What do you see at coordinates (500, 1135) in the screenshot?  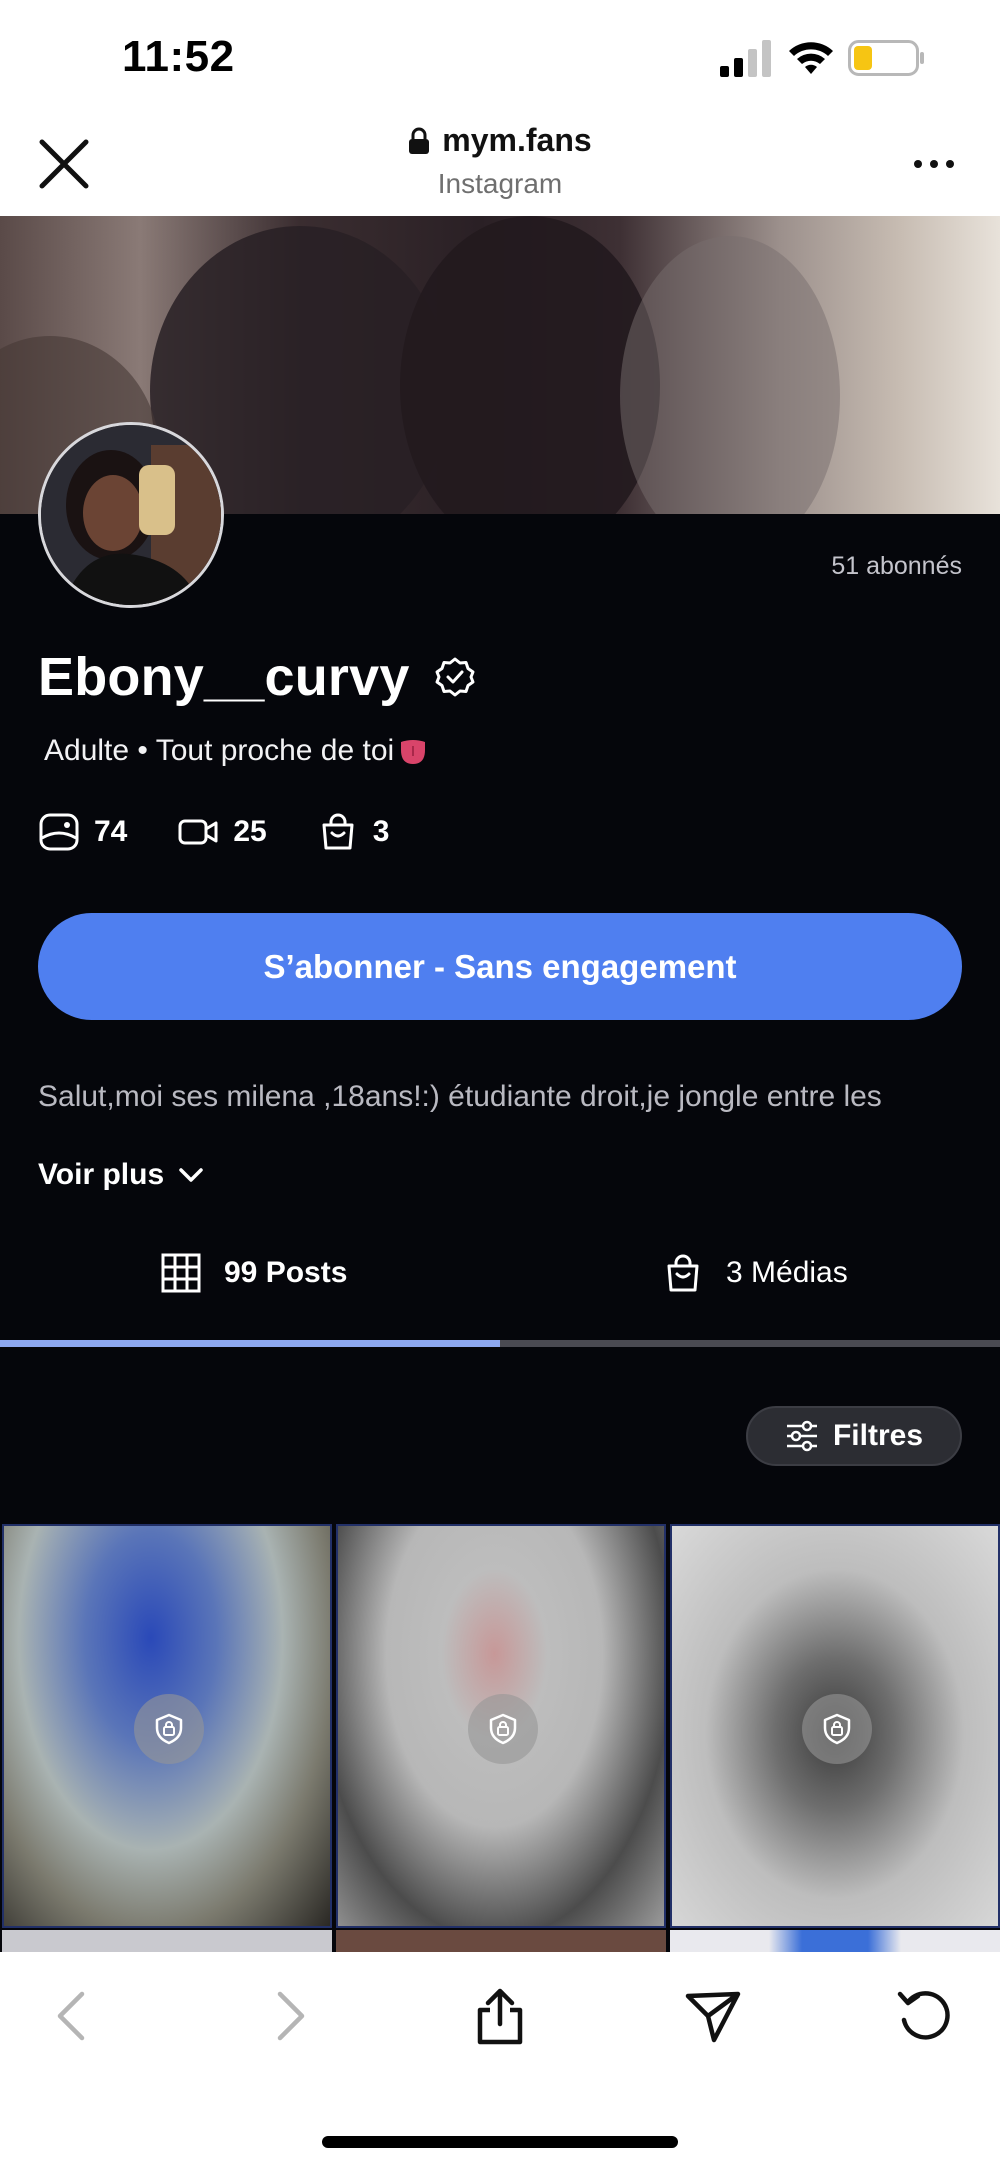 I see `bio-fade` at bounding box center [500, 1135].